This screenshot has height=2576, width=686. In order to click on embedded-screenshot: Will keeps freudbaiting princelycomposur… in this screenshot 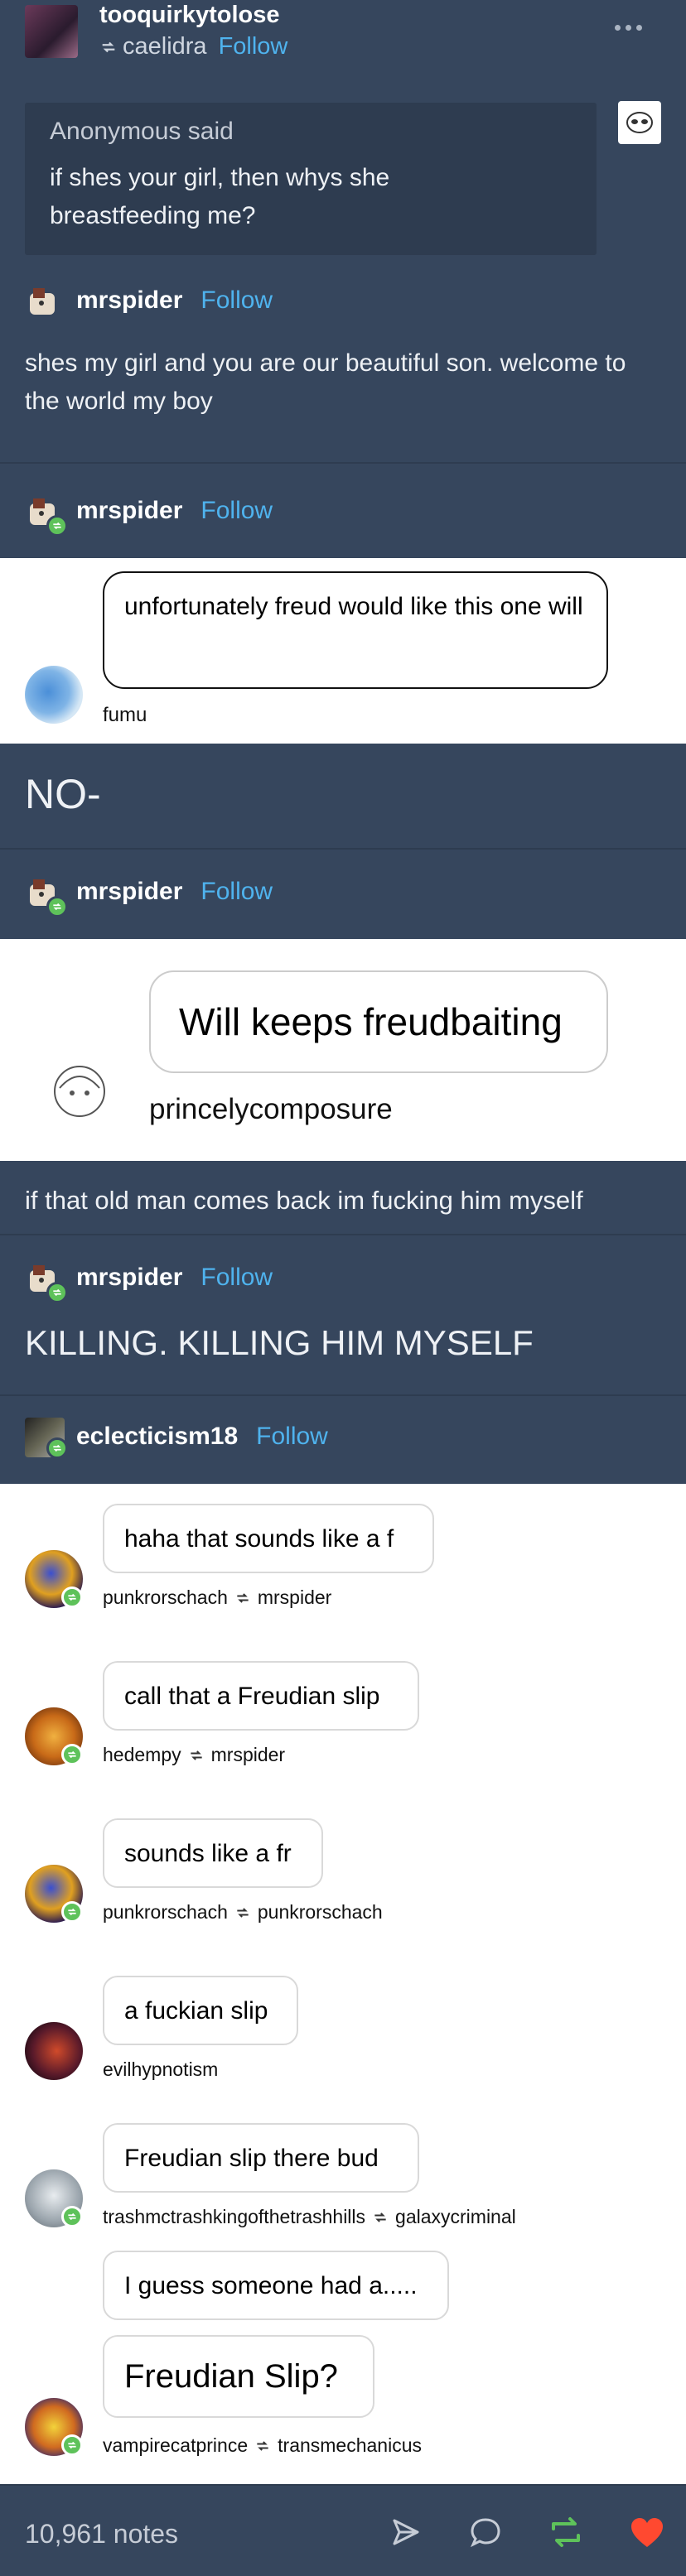, I will do `click(343, 1050)`.